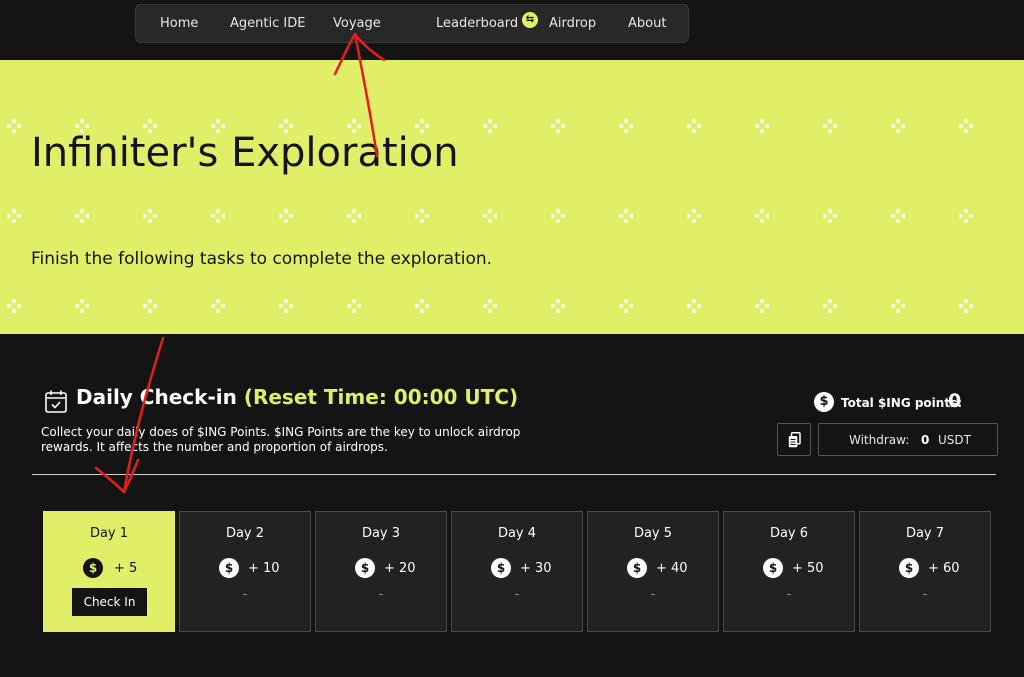 This screenshot has height=677, width=1024. What do you see at coordinates (925, 571) in the screenshot?
I see `day-card-7: Day 7 $ + 60 -` at bounding box center [925, 571].